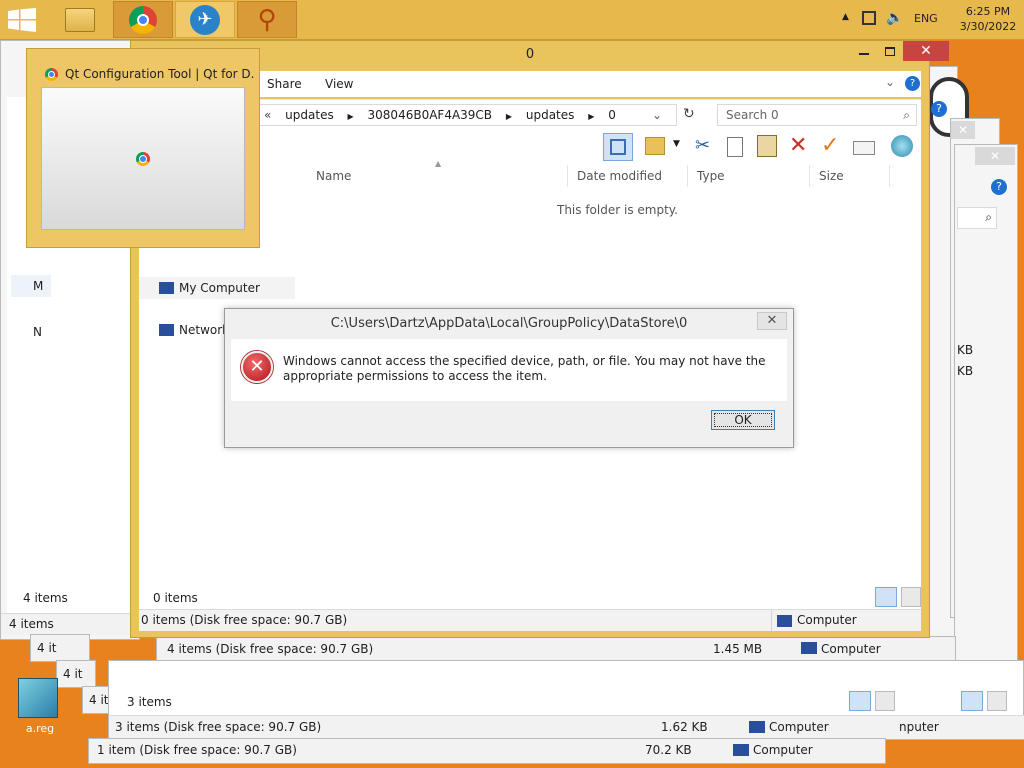 The height and width of the screenshot is (768, 1024). I want to click on taskbar-search-app: ⚲, so click(267, 19).